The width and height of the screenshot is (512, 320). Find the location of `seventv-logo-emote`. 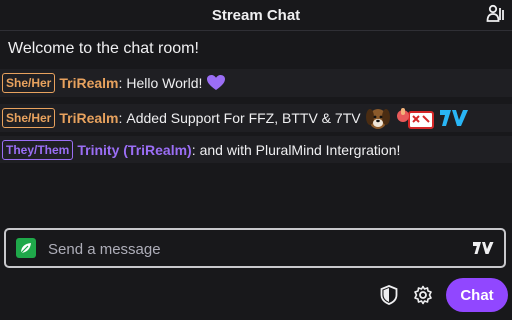

seventv-logo-emote is located at coordinates (454, 118).